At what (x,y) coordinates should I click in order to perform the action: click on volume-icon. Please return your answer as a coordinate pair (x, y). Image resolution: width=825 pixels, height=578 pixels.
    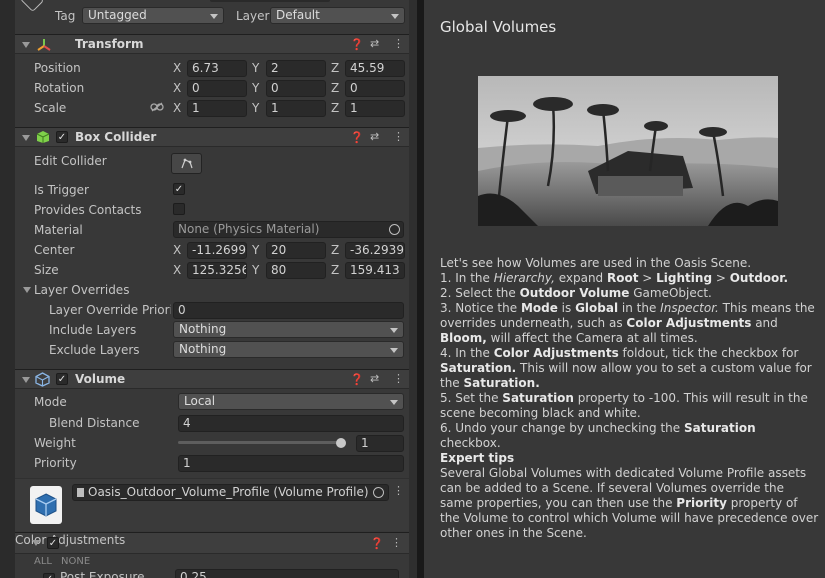
    Looking at the image, I should click on (42, 379).